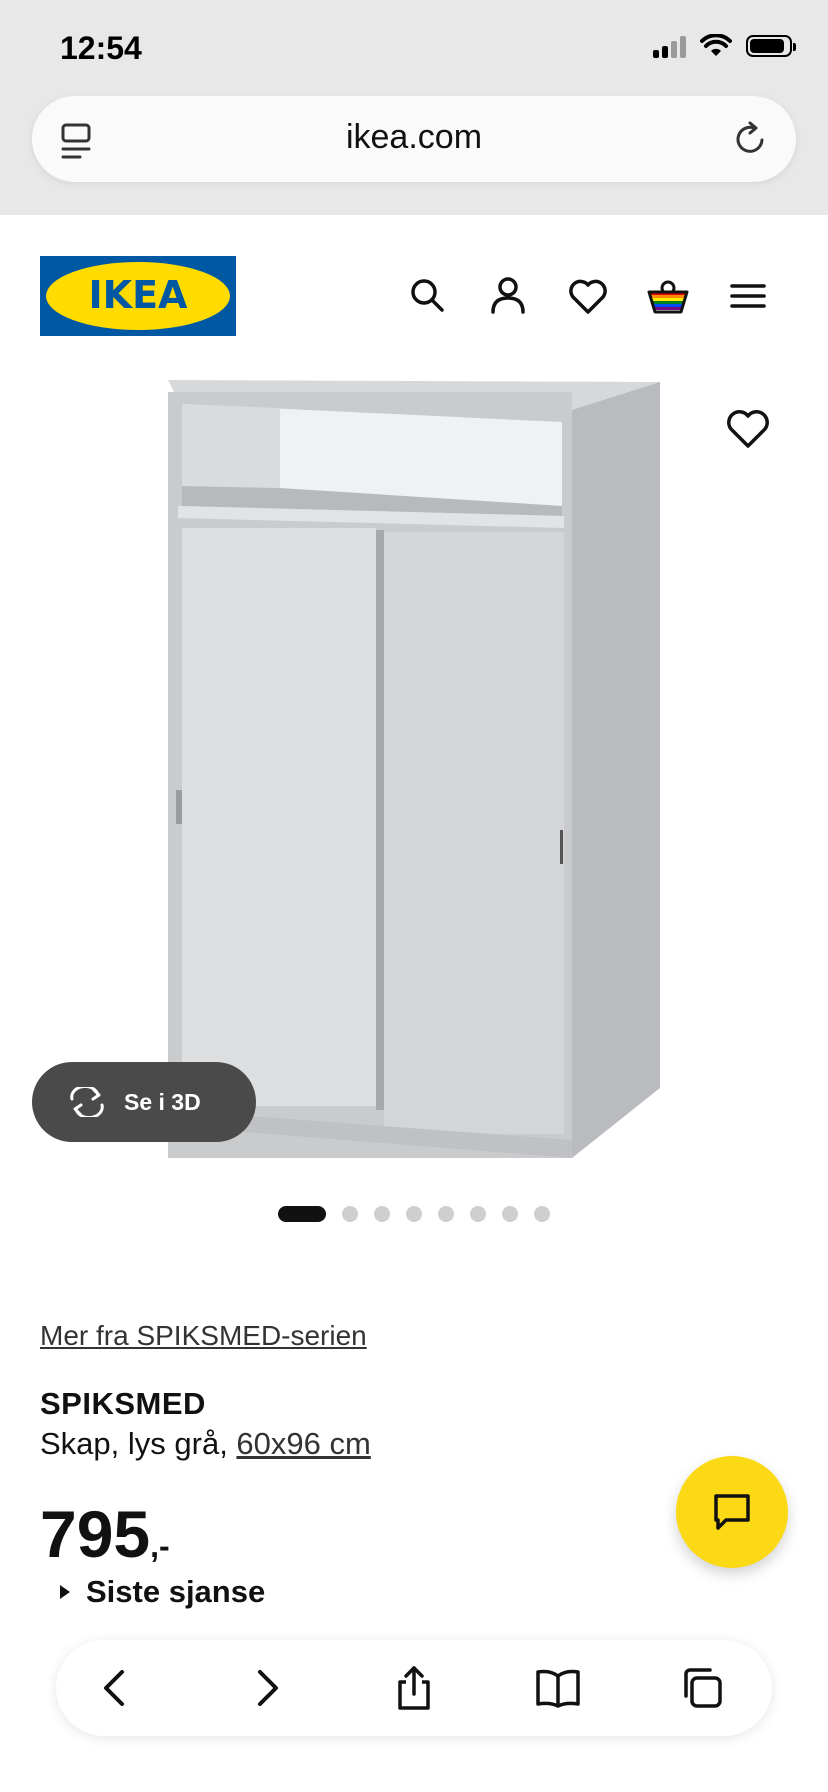  I want to click on product-name: SPIKSMED, so click(123, 1403).